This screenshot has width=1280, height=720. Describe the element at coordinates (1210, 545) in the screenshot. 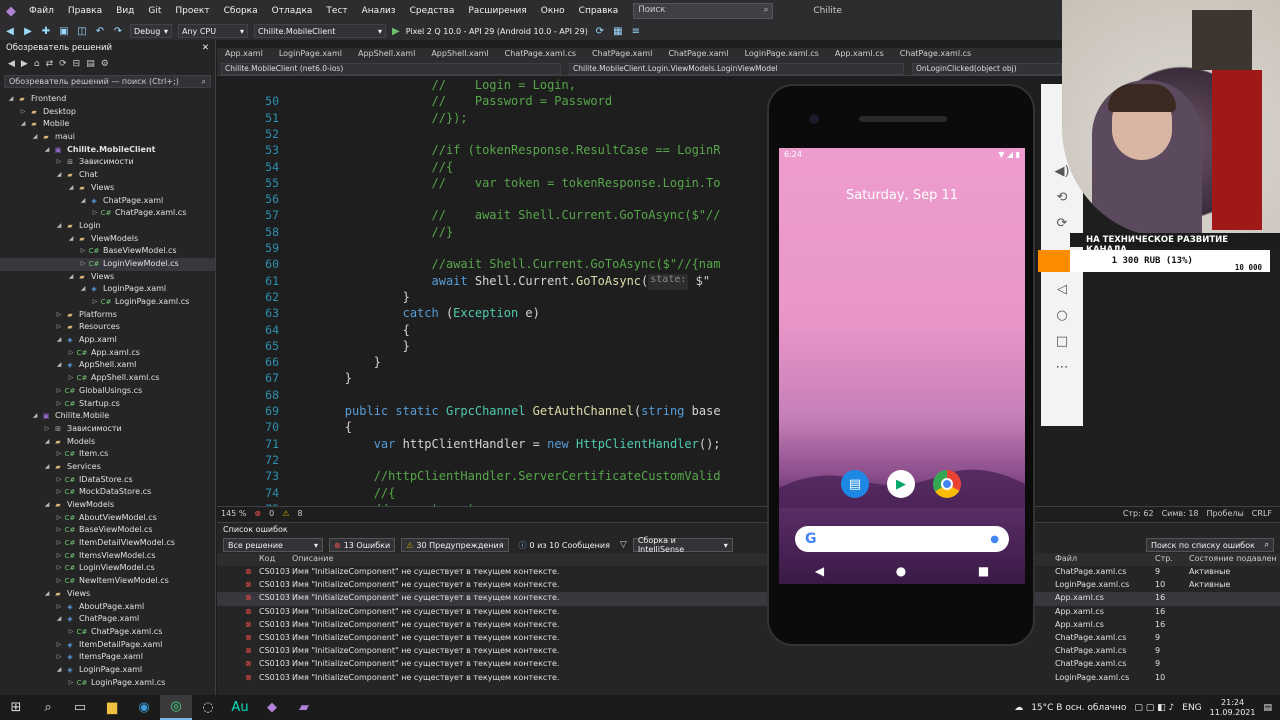

I see `error-search-input: Поиск по списку ошибок ⌕` at that location.